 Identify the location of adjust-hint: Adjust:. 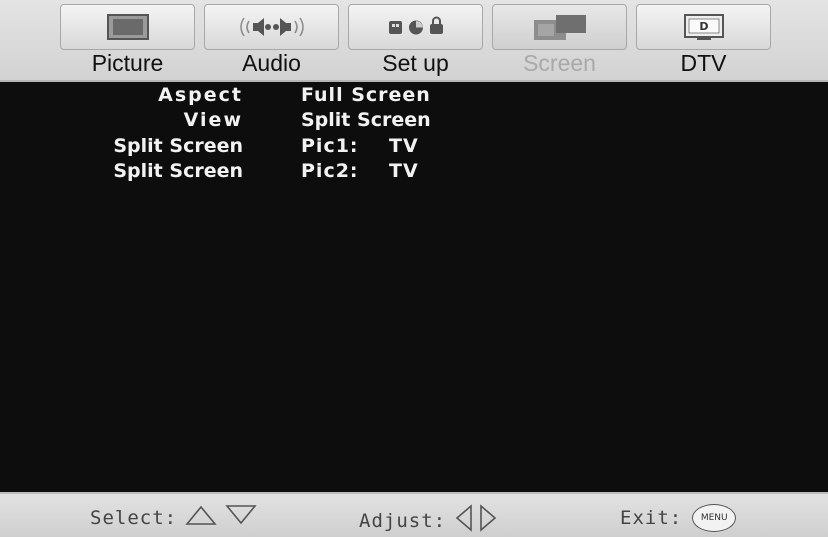
(428, 520).